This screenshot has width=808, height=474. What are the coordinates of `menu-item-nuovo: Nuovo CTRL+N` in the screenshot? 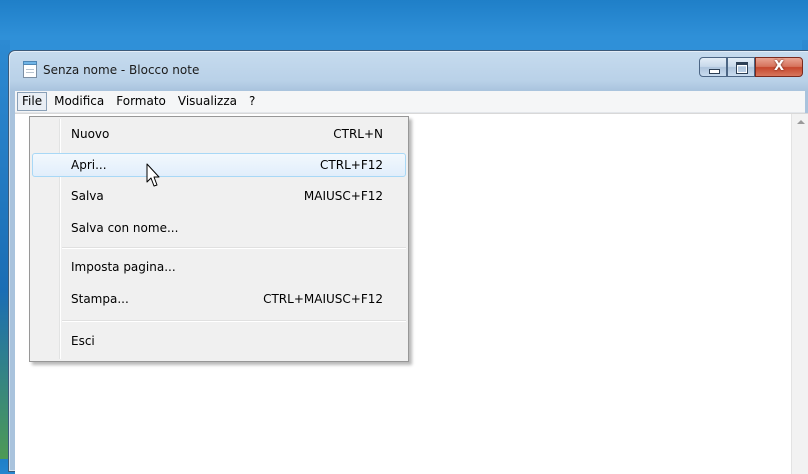 It's located at (219, 134).